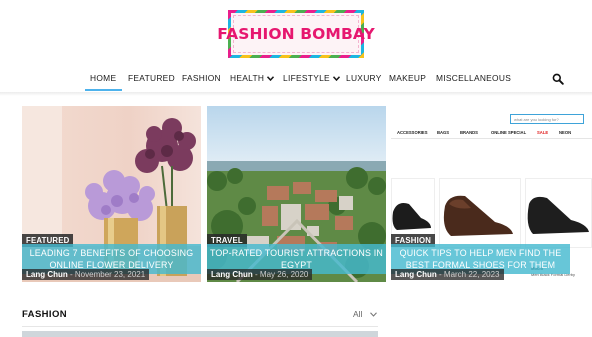 This screenshot has width=592, height=337. Describe the element at coordinates (469, 132) in the screenshot. I see `store-menu-item: BRANDS` at that location.